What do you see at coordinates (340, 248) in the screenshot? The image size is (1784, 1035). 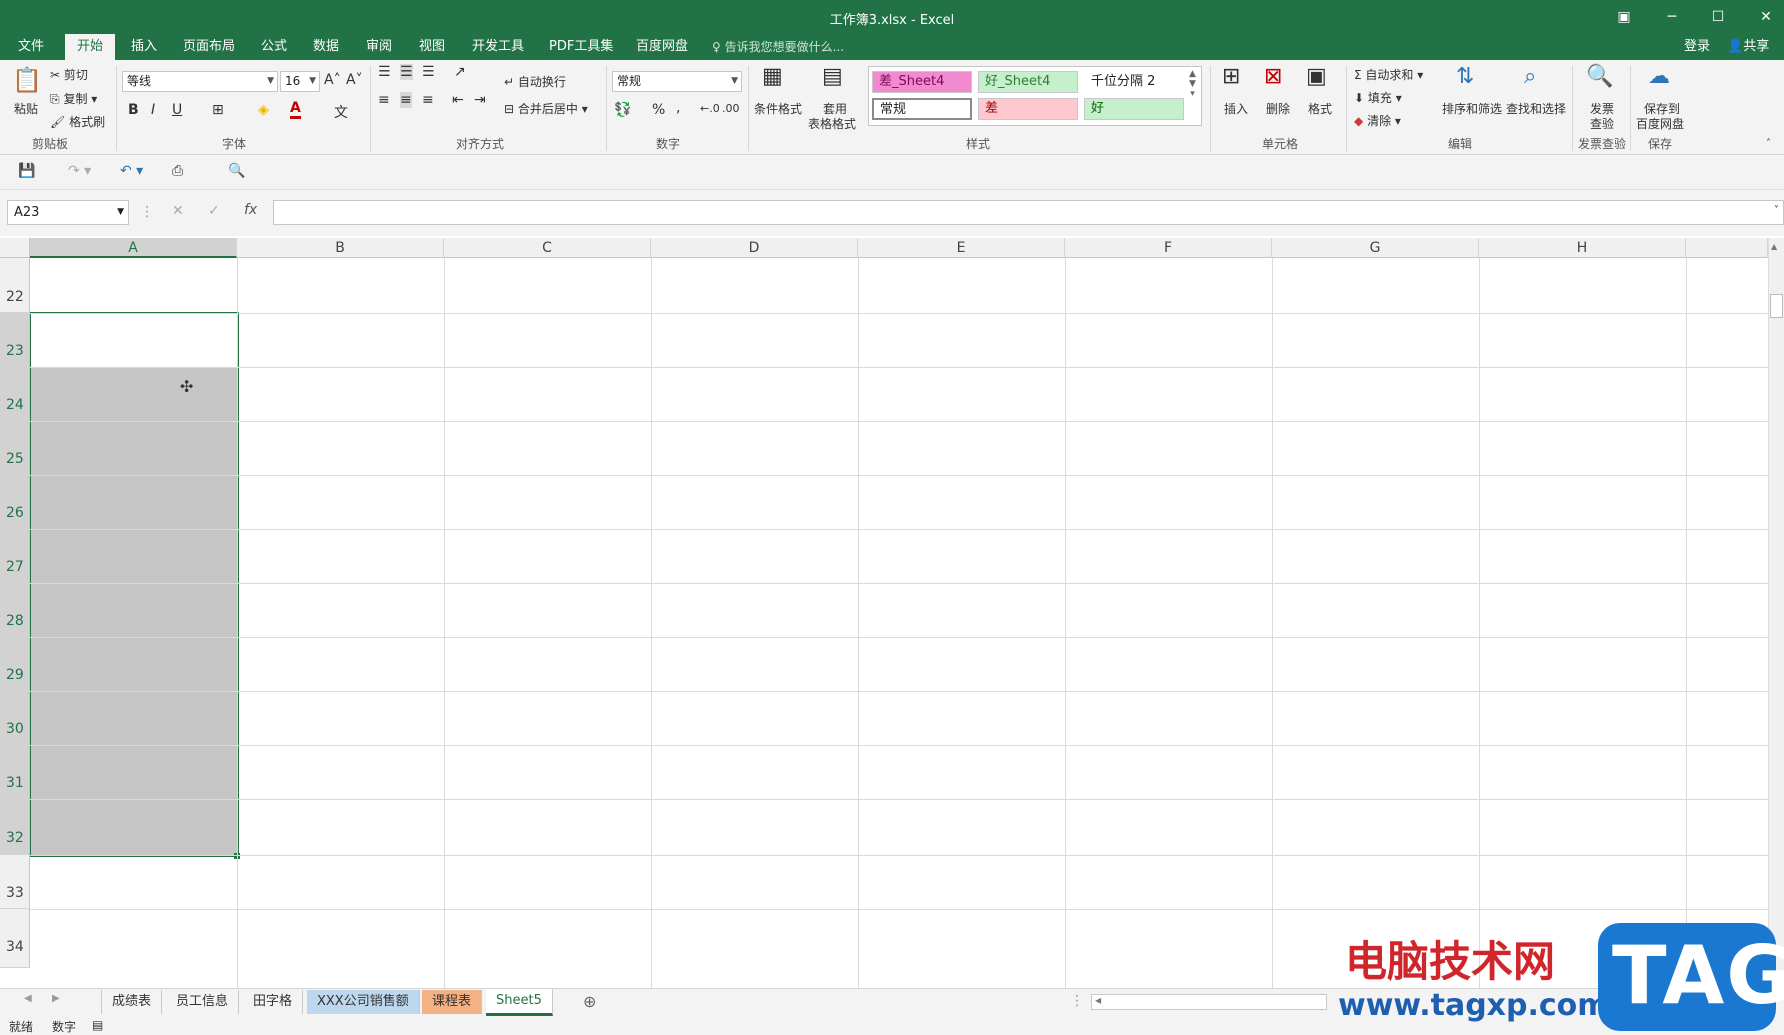 I see `column-header-b: B` at bounding box center [340, 248].